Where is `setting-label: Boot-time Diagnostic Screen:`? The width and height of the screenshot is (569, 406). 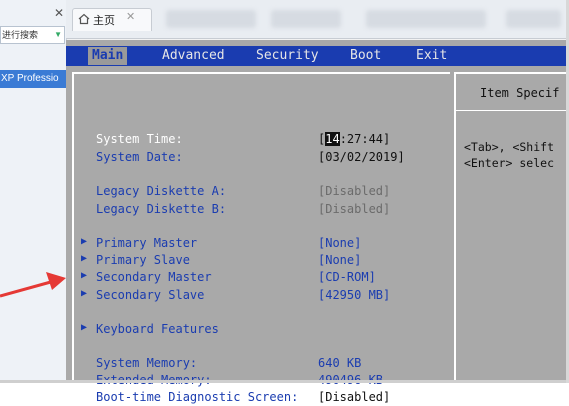
setting-label: Boot-time Diagnostic Screen: is located at coordinates (197, 397).